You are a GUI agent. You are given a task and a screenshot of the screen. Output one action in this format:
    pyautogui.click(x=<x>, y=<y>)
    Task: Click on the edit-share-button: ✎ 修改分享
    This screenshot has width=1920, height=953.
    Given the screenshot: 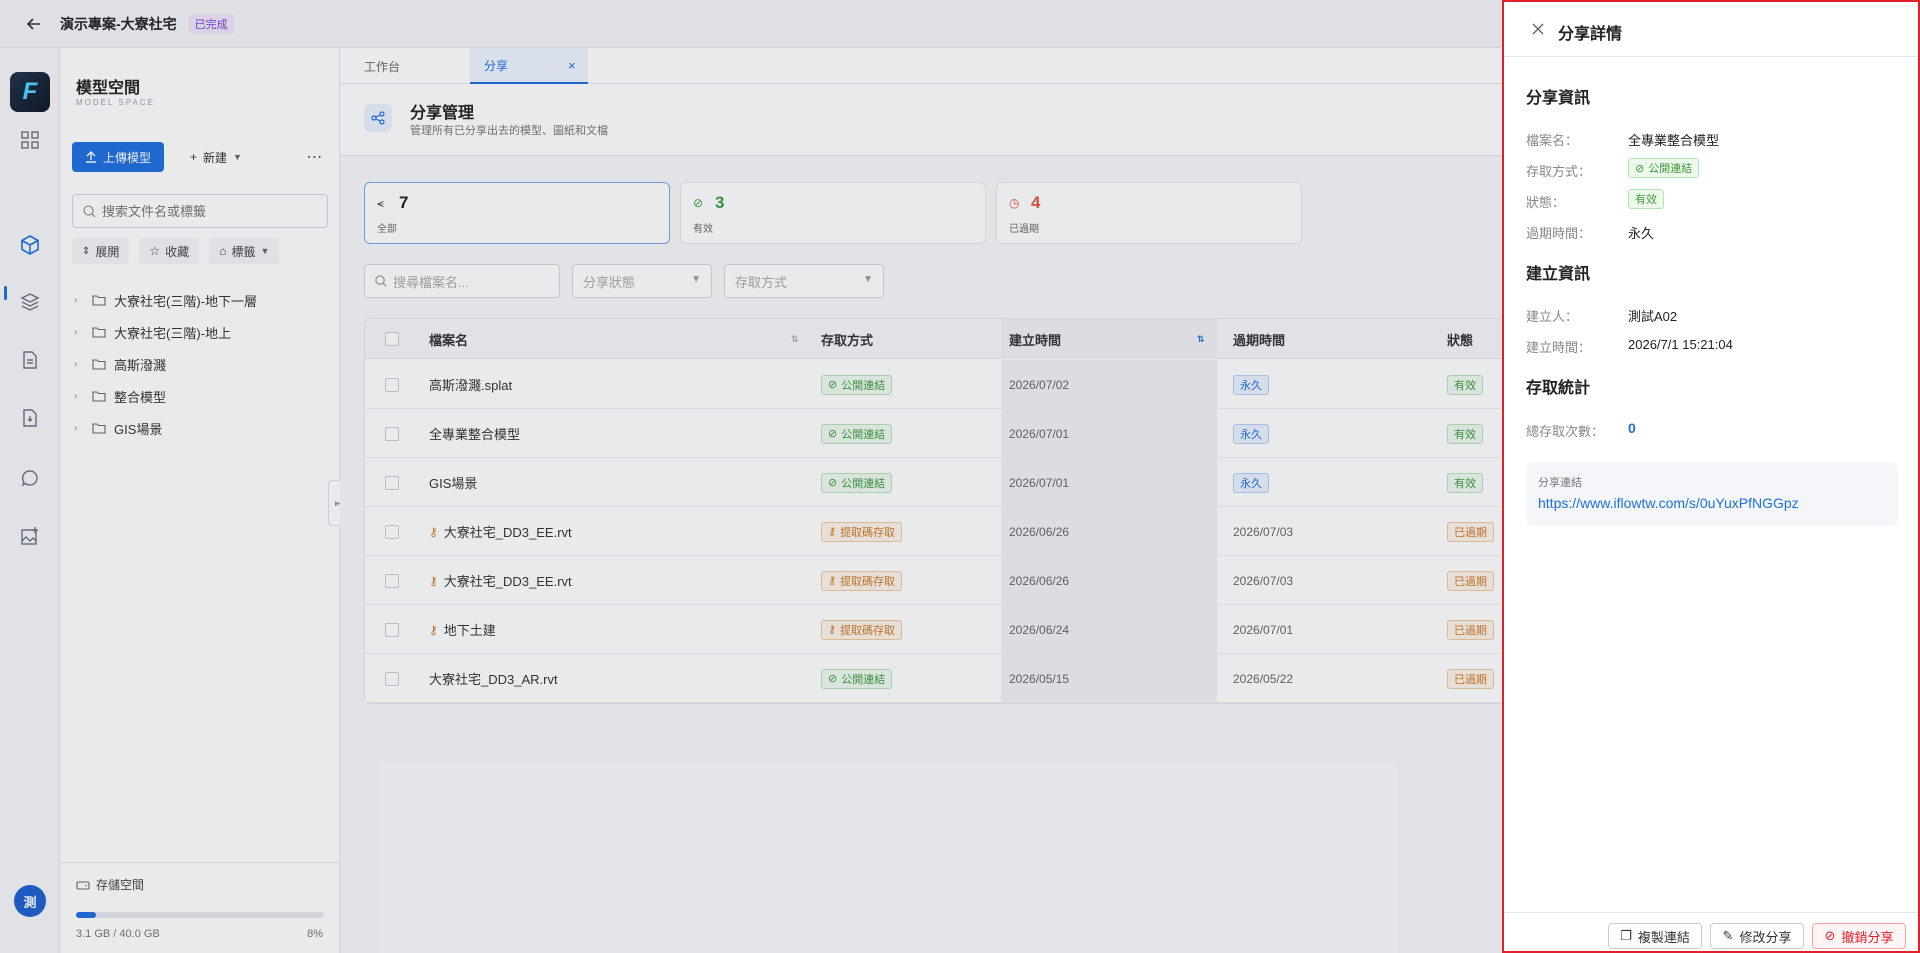 What is the action you would take?
    pyautogui.click(x=1757, y=936)
    